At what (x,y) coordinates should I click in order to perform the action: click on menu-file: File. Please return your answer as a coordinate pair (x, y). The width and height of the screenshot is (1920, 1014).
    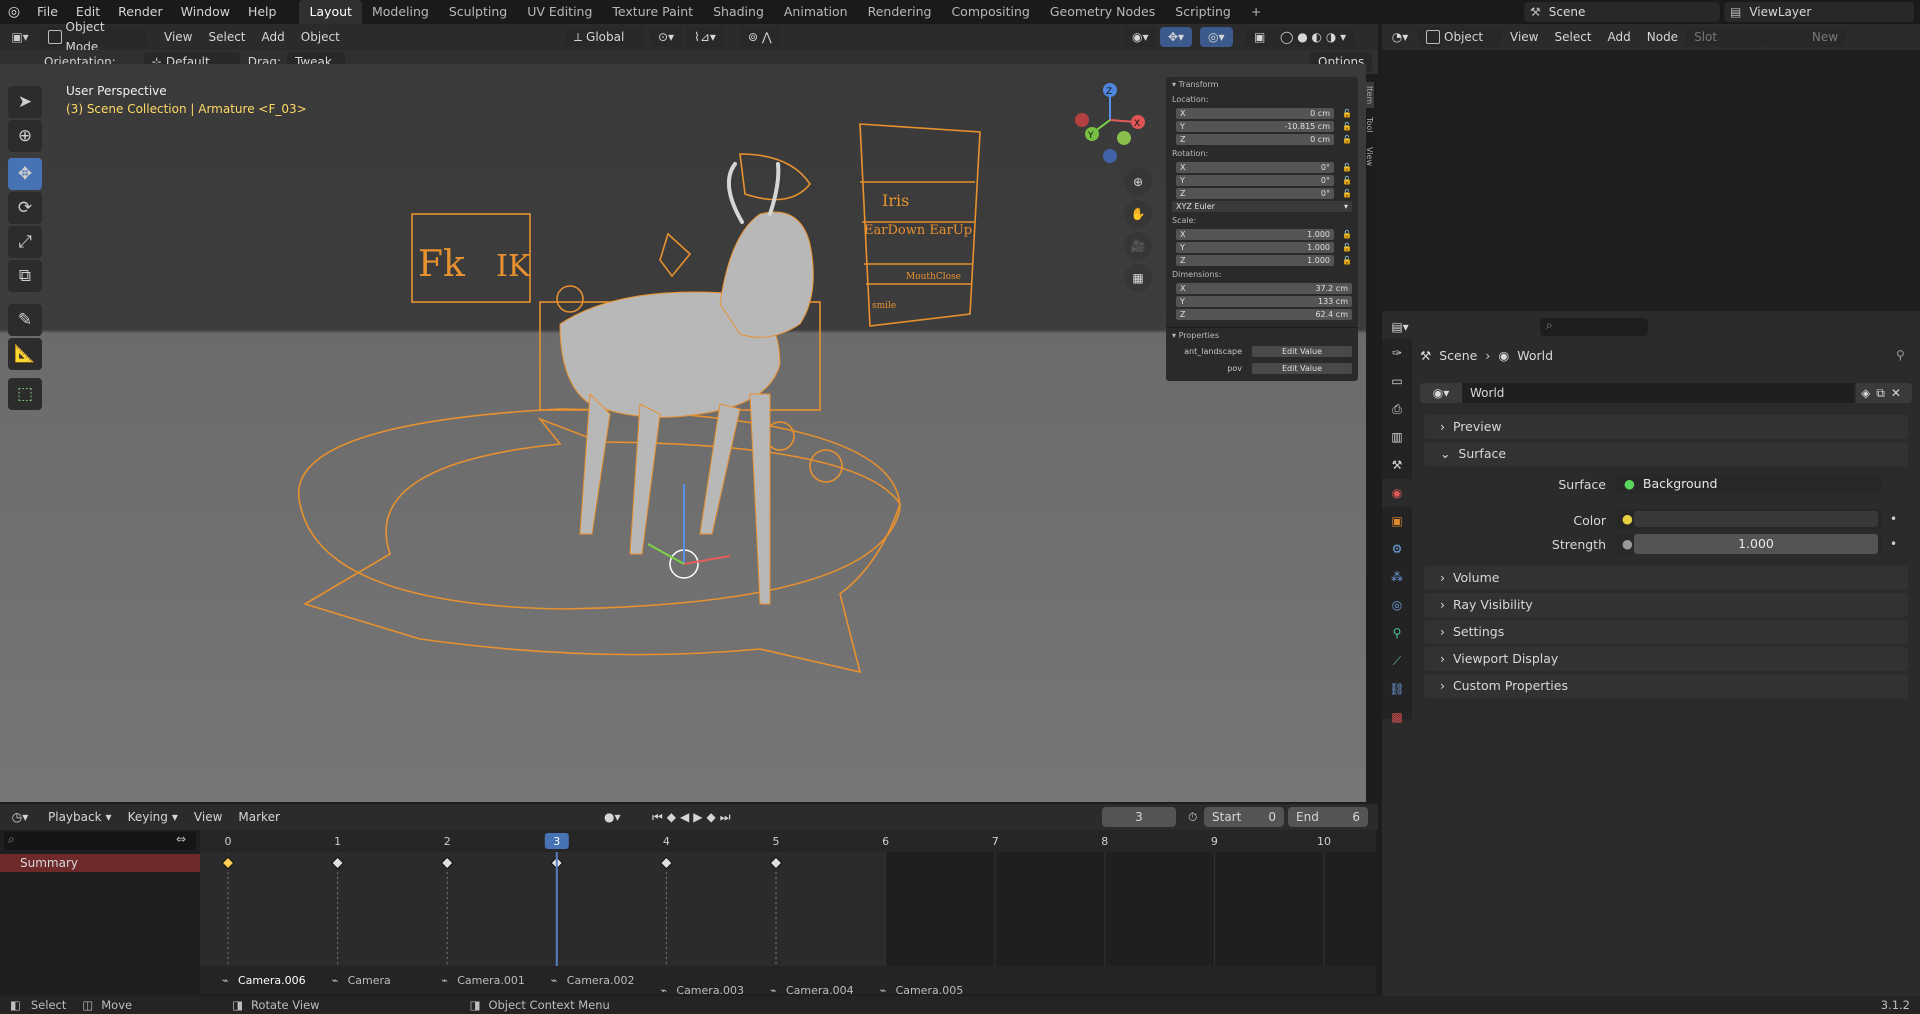
    Looking at the image, I should click on (47, 12).